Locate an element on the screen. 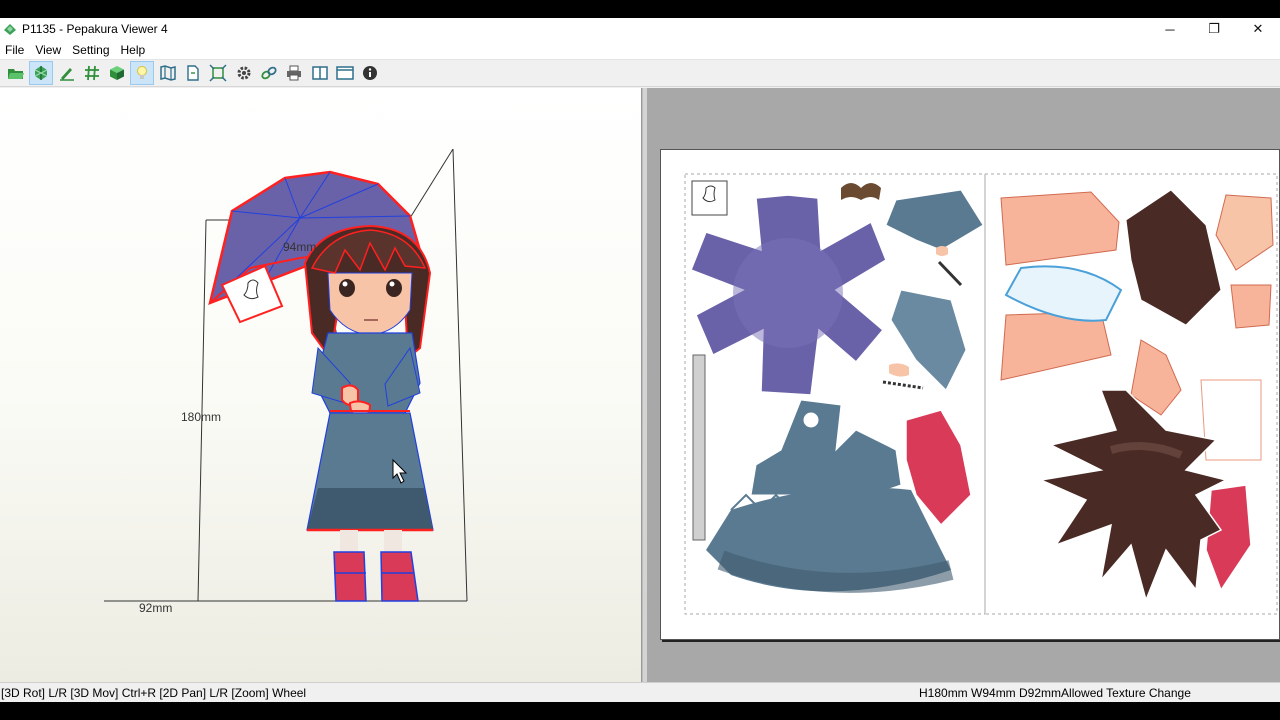 The image size is (1280, 720). height-dimension-label: 180mm is located at coordinates (201, 417).